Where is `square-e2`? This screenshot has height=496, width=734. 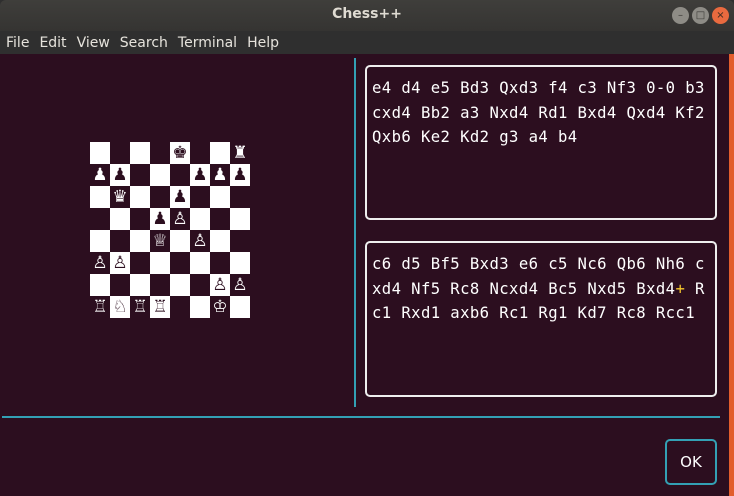
square-e2 is located at coordinates (180, 285).